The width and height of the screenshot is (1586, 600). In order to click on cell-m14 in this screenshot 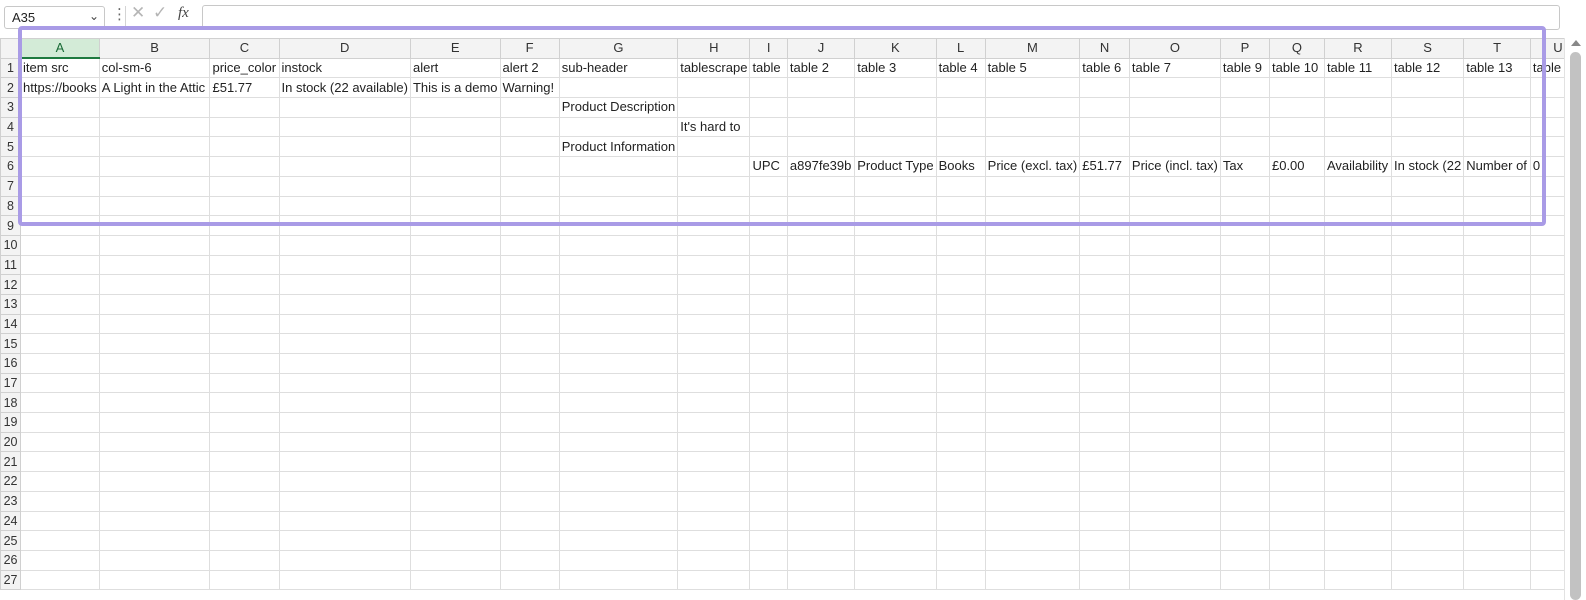, I will do `click(1032, 324)`.